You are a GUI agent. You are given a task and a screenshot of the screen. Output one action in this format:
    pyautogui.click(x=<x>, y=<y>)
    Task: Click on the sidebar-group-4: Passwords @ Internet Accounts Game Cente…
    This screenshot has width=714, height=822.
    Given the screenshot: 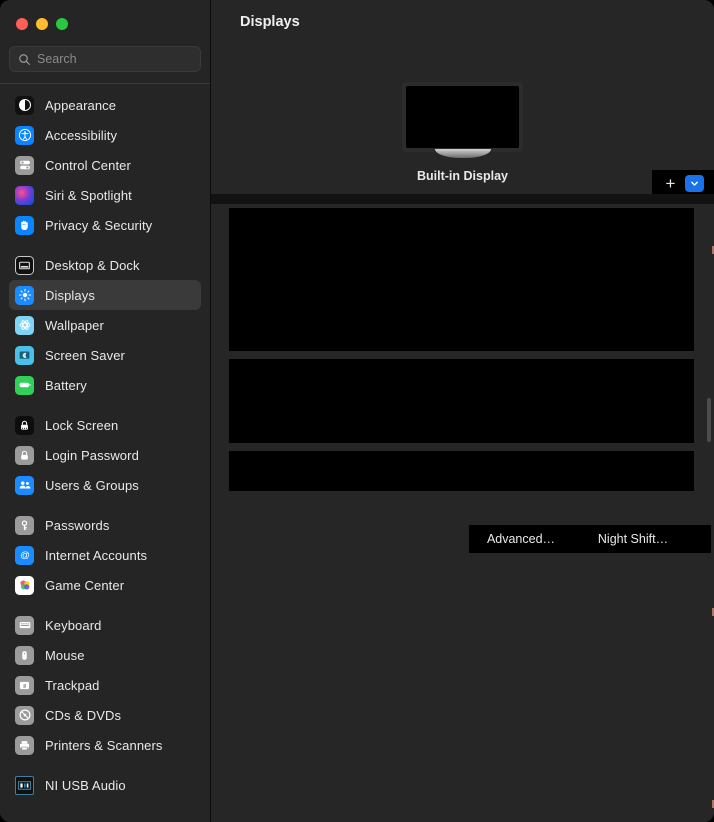 What is the action you would take?
    pyautogui.click(x=105, y=560)
    